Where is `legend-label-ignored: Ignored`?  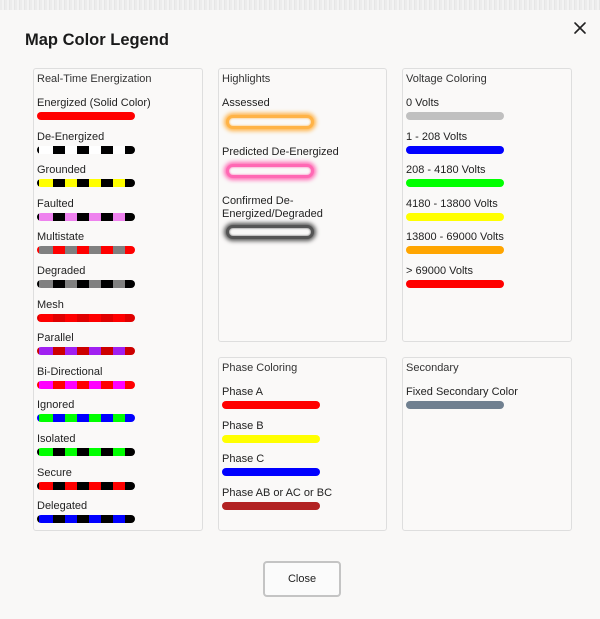 legend-label-ignored: Ignored is located at coordinates (56, 405).